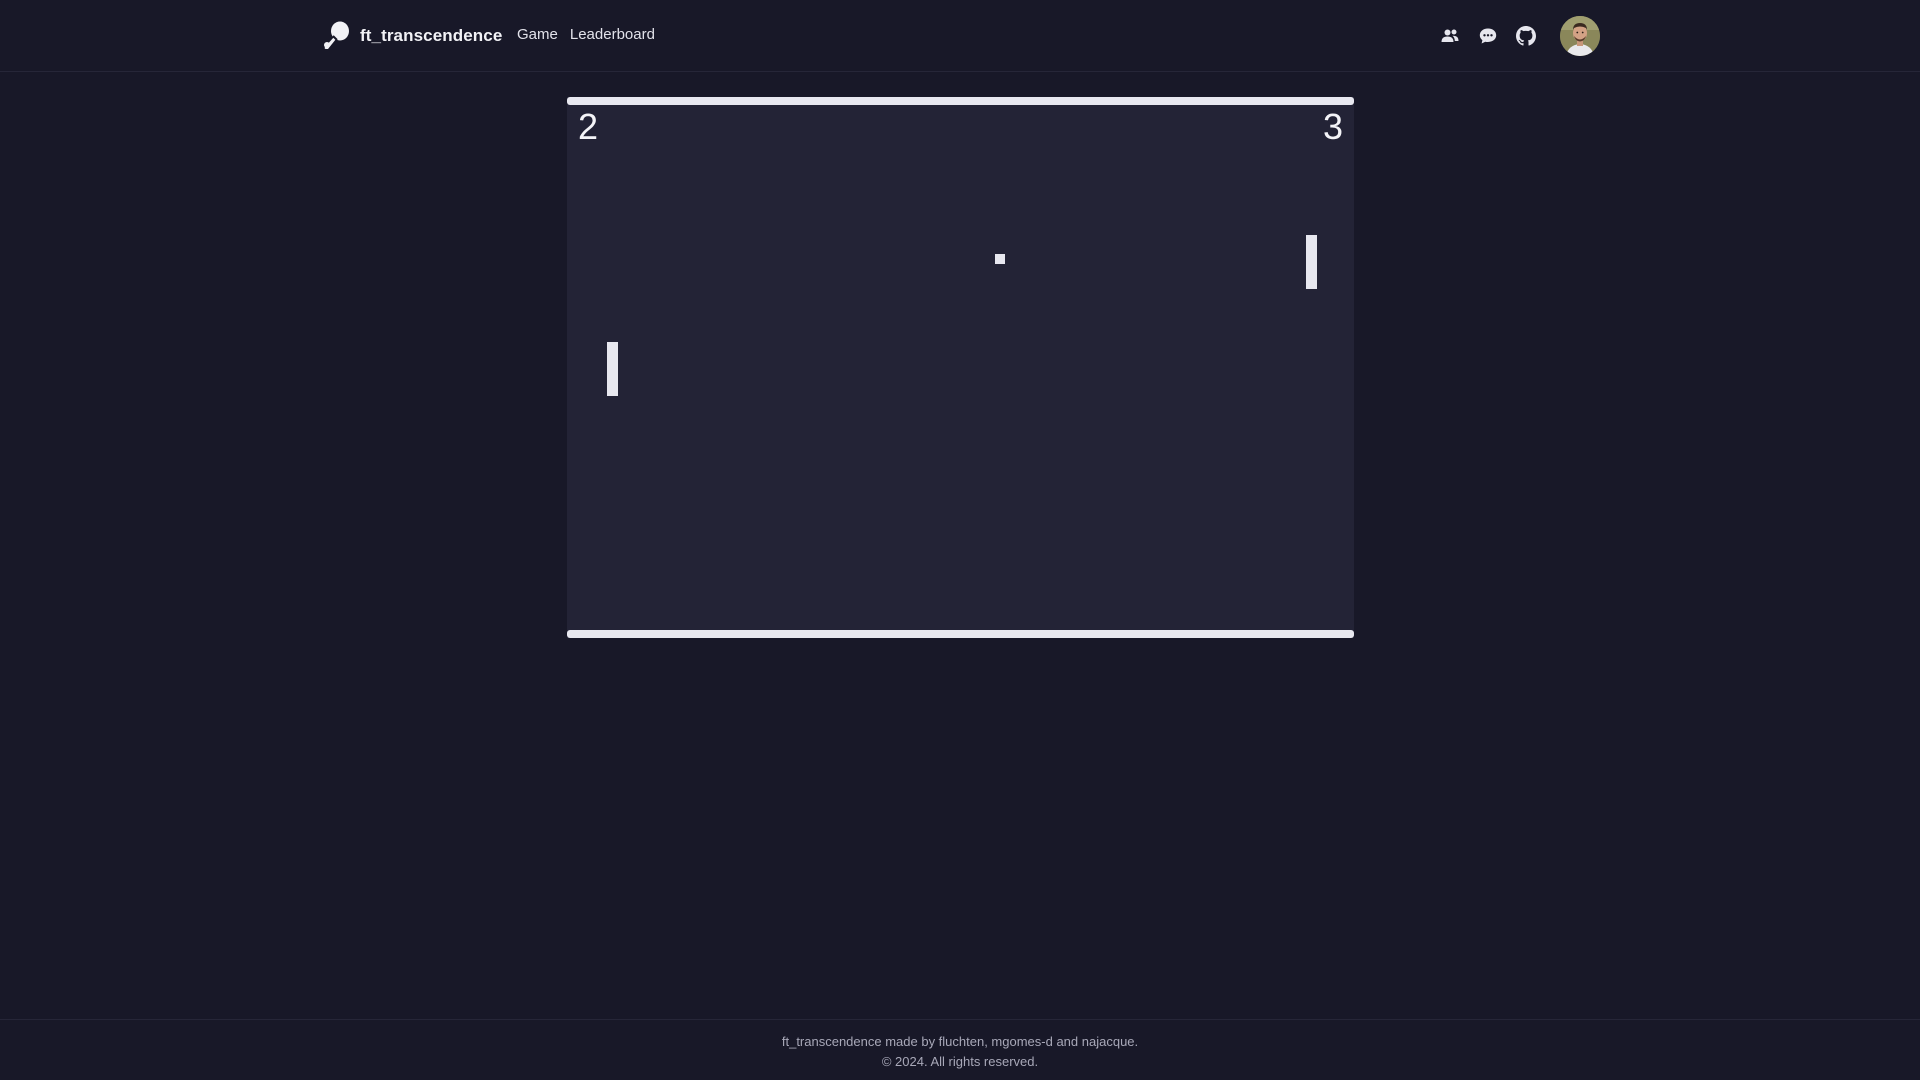  What do you see at coordinates (1580, 36) in the screenshot?
I see `user-avatar` at bounding box center [1580, 36].